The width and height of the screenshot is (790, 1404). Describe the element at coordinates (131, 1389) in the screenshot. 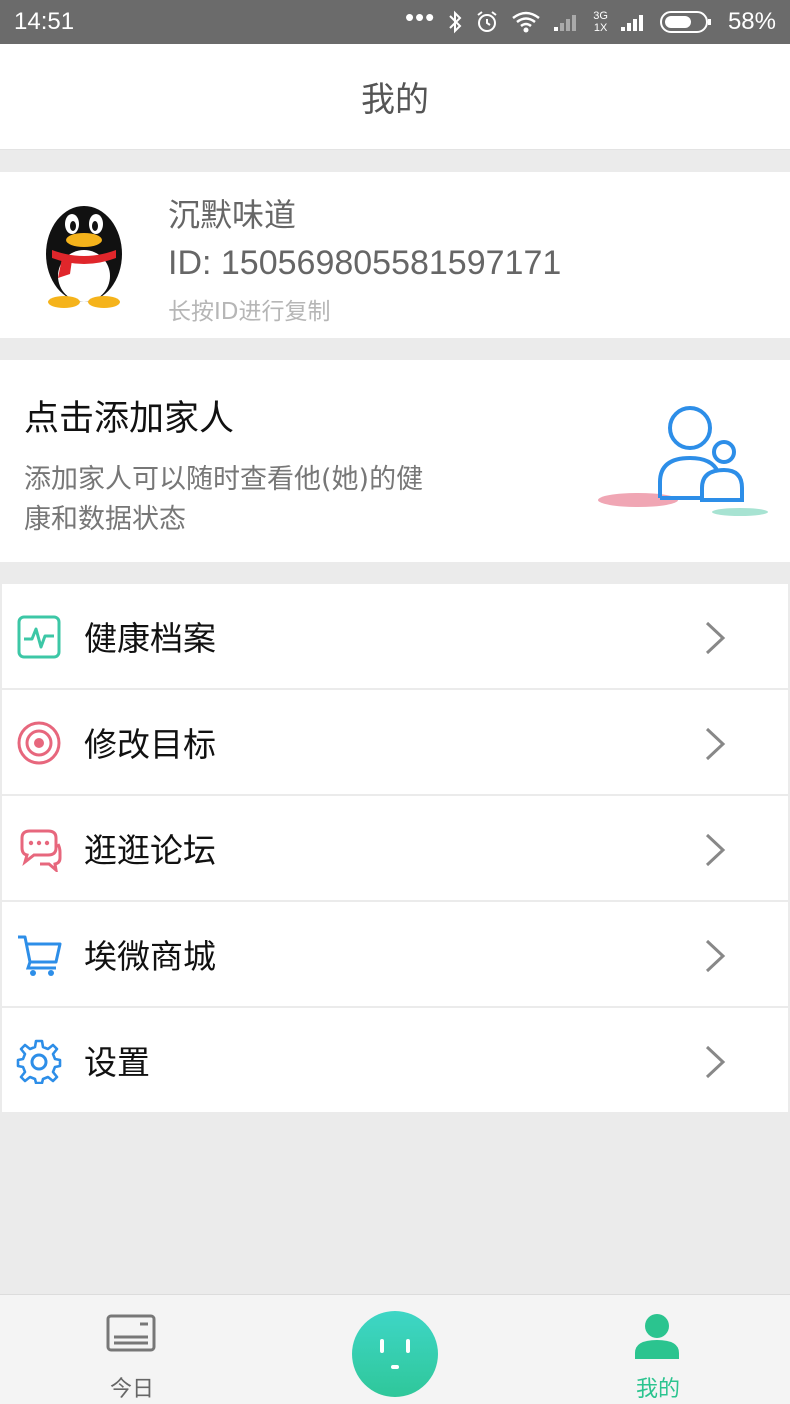

I see `nav-today-label: 今日` at that location.